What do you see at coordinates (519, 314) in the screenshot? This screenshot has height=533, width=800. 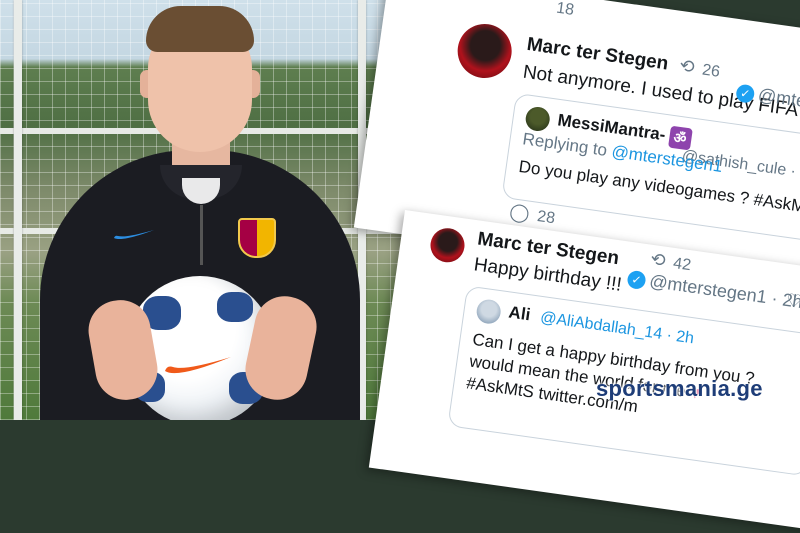 I see `quoted-author-name: Ali` at bounding box center [519, 314].